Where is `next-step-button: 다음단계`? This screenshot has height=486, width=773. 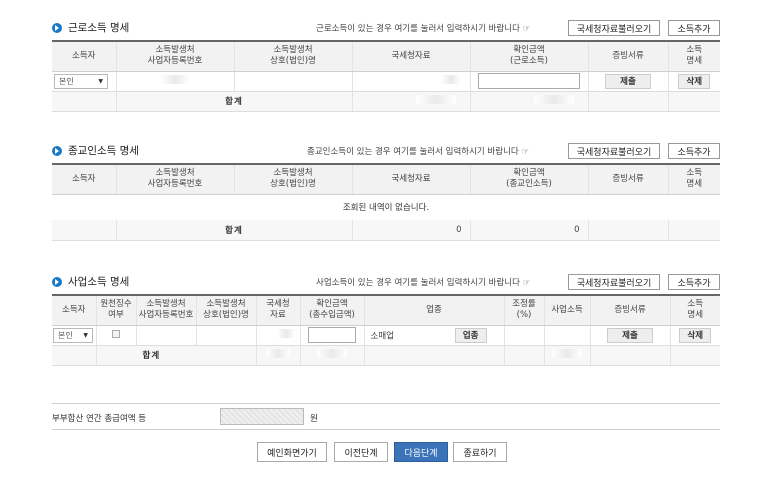
next-step-button: 다음단계 is located at coordinates (421, 452).